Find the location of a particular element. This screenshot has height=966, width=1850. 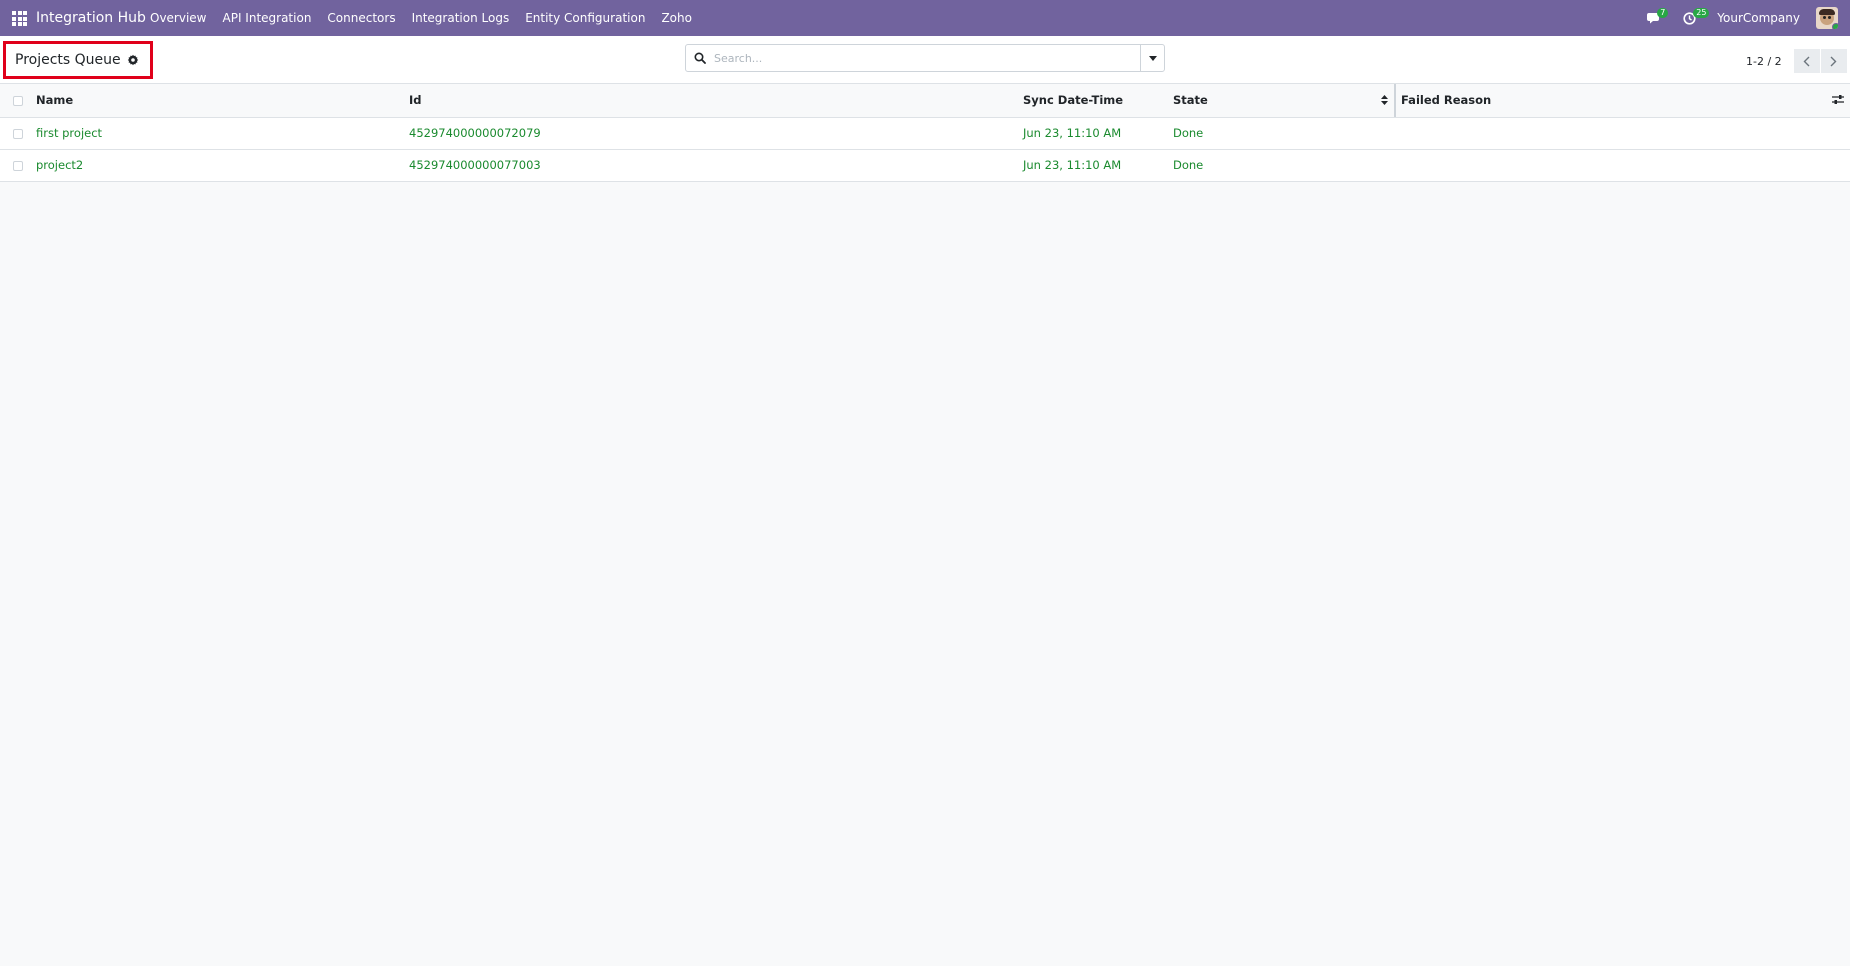

pager-value: 1-2 / 2 is located at coordinates (1764, 61).